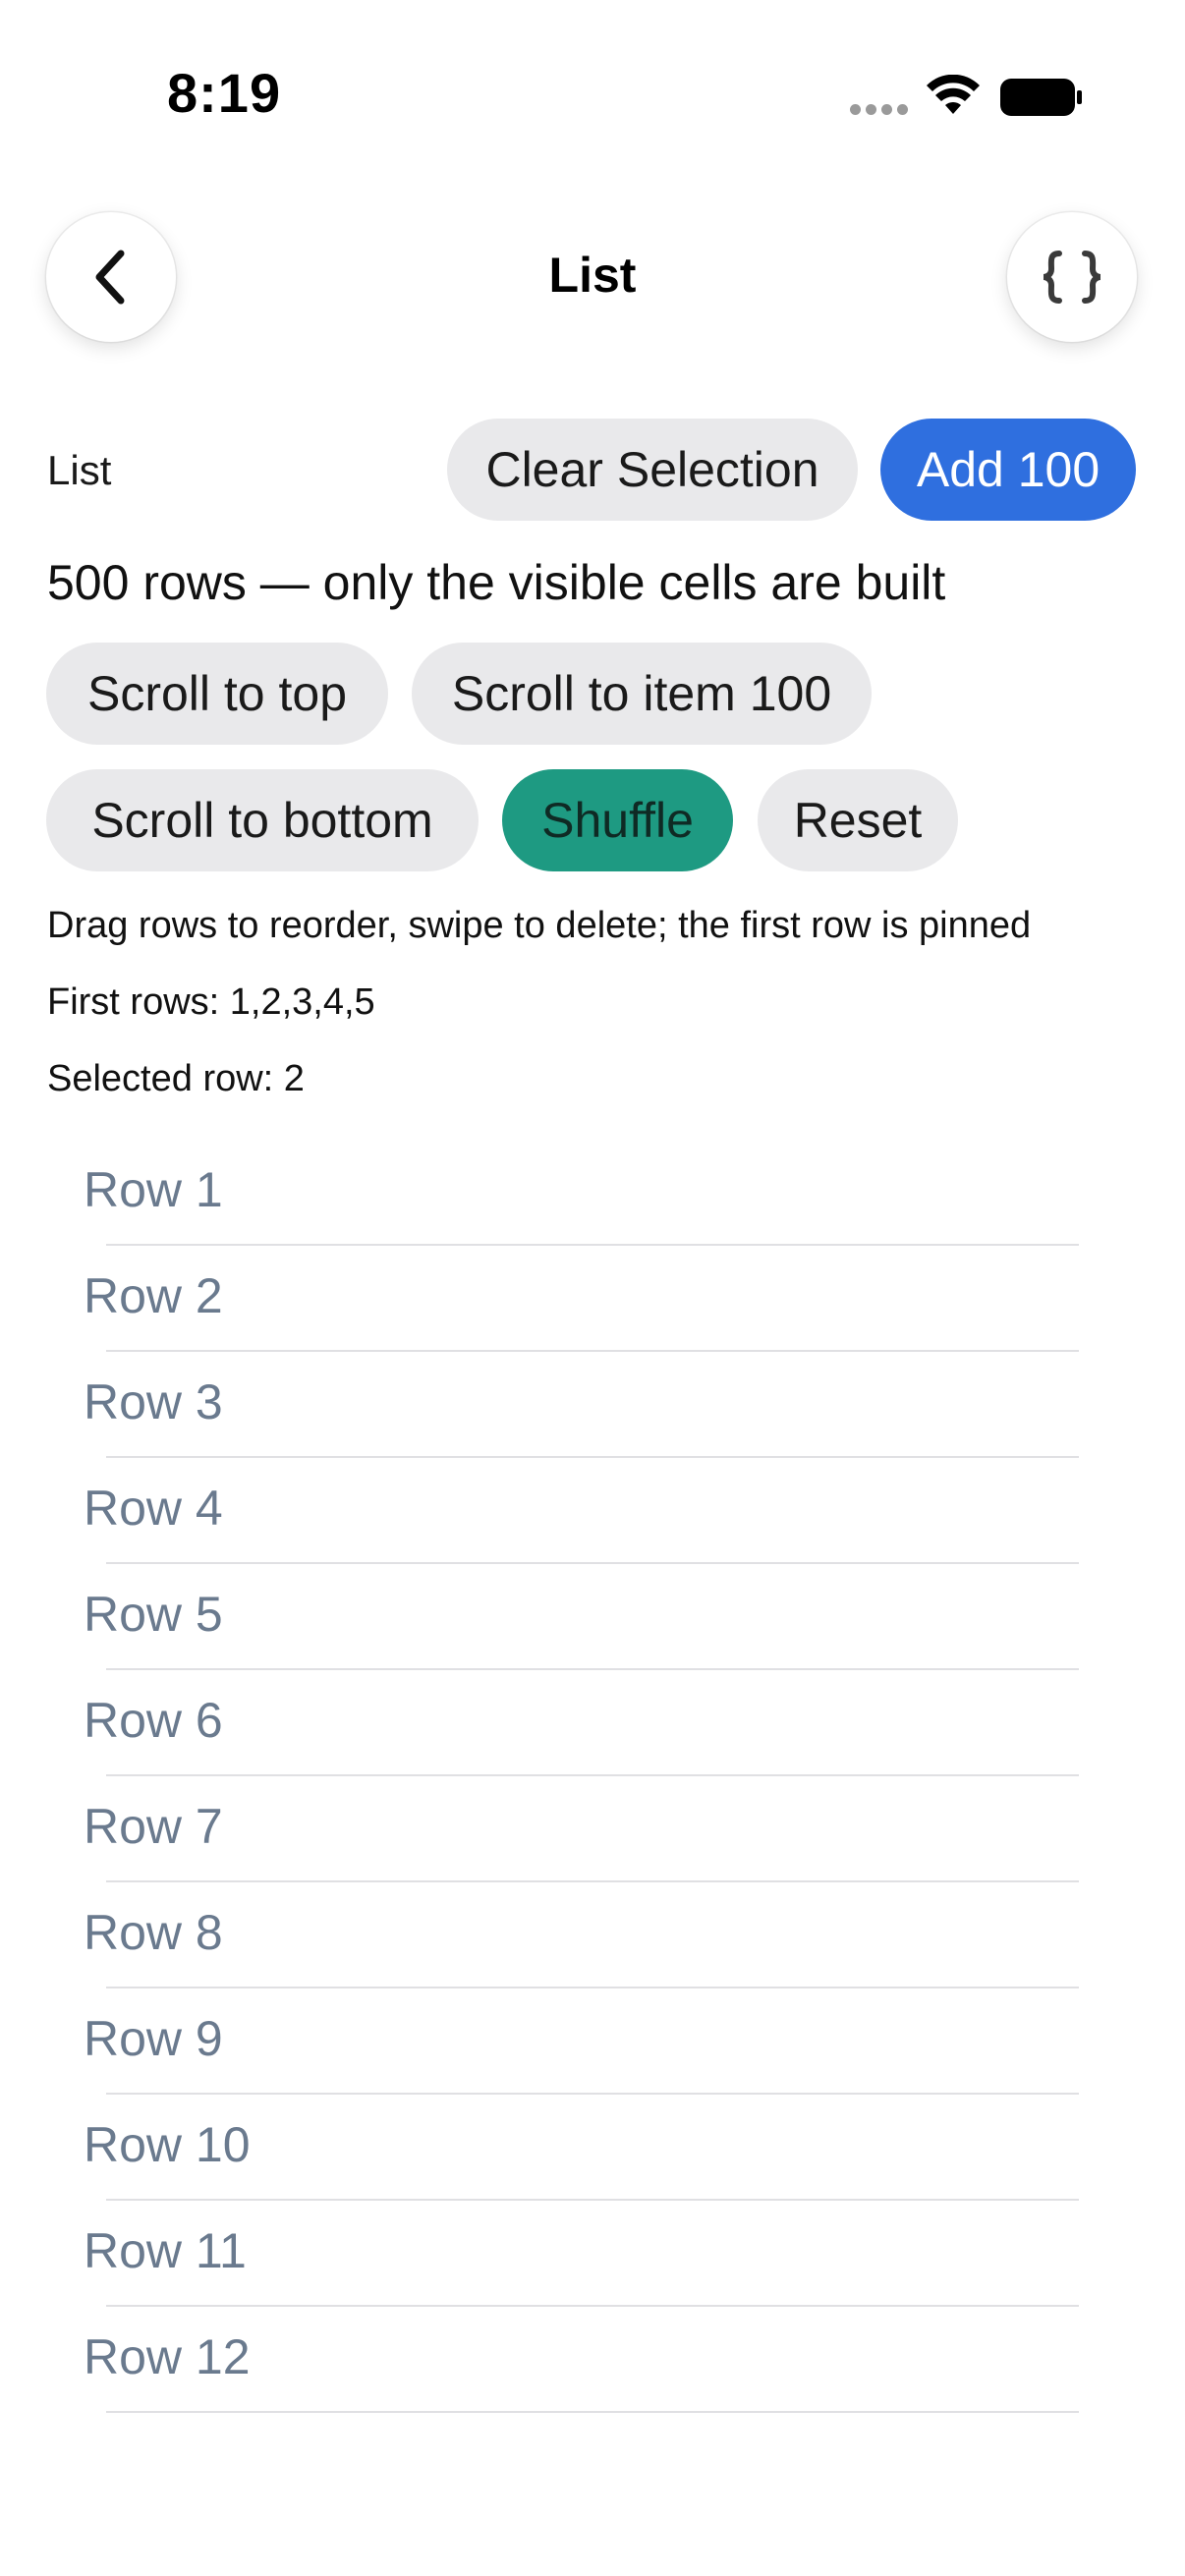 This screenshot has height=2576, width=1185. What do you see at coordinates (592, 2360) in the screenshot?
I see `list-row: Row 12` at bounding box center [592, 2360].